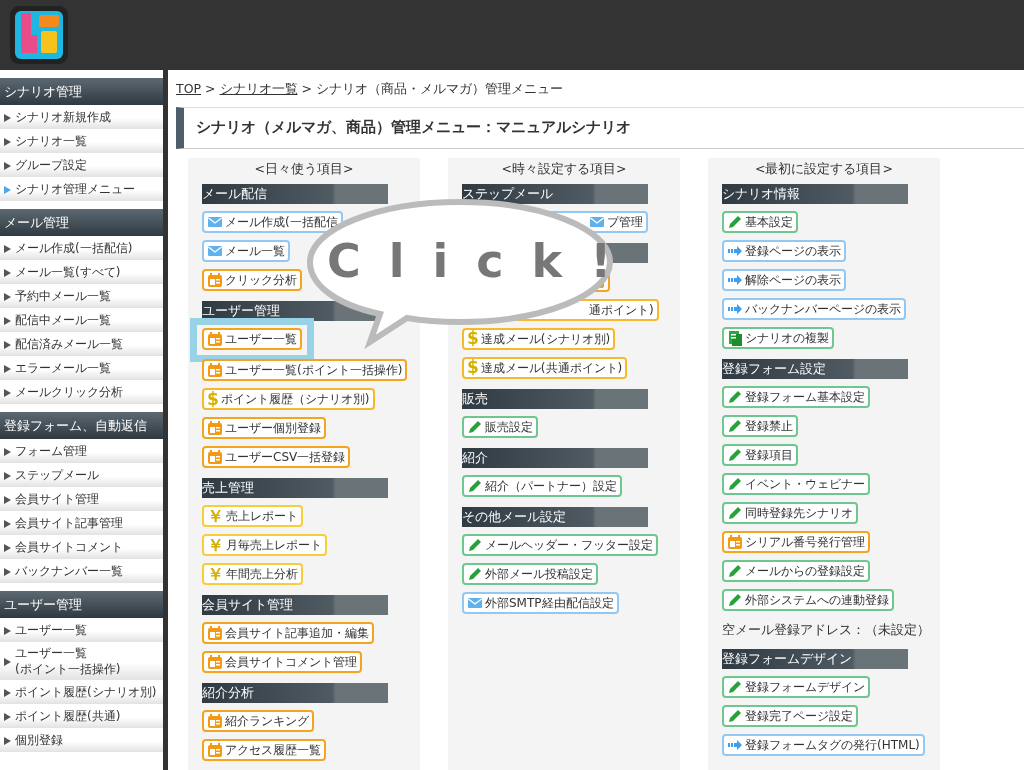 The image size is (1024, 770). What do you see at coordinates (796, 483) in the screenshot?
I see `menu-button: イベント・ウェビナー` at bounding box center [796, 483].